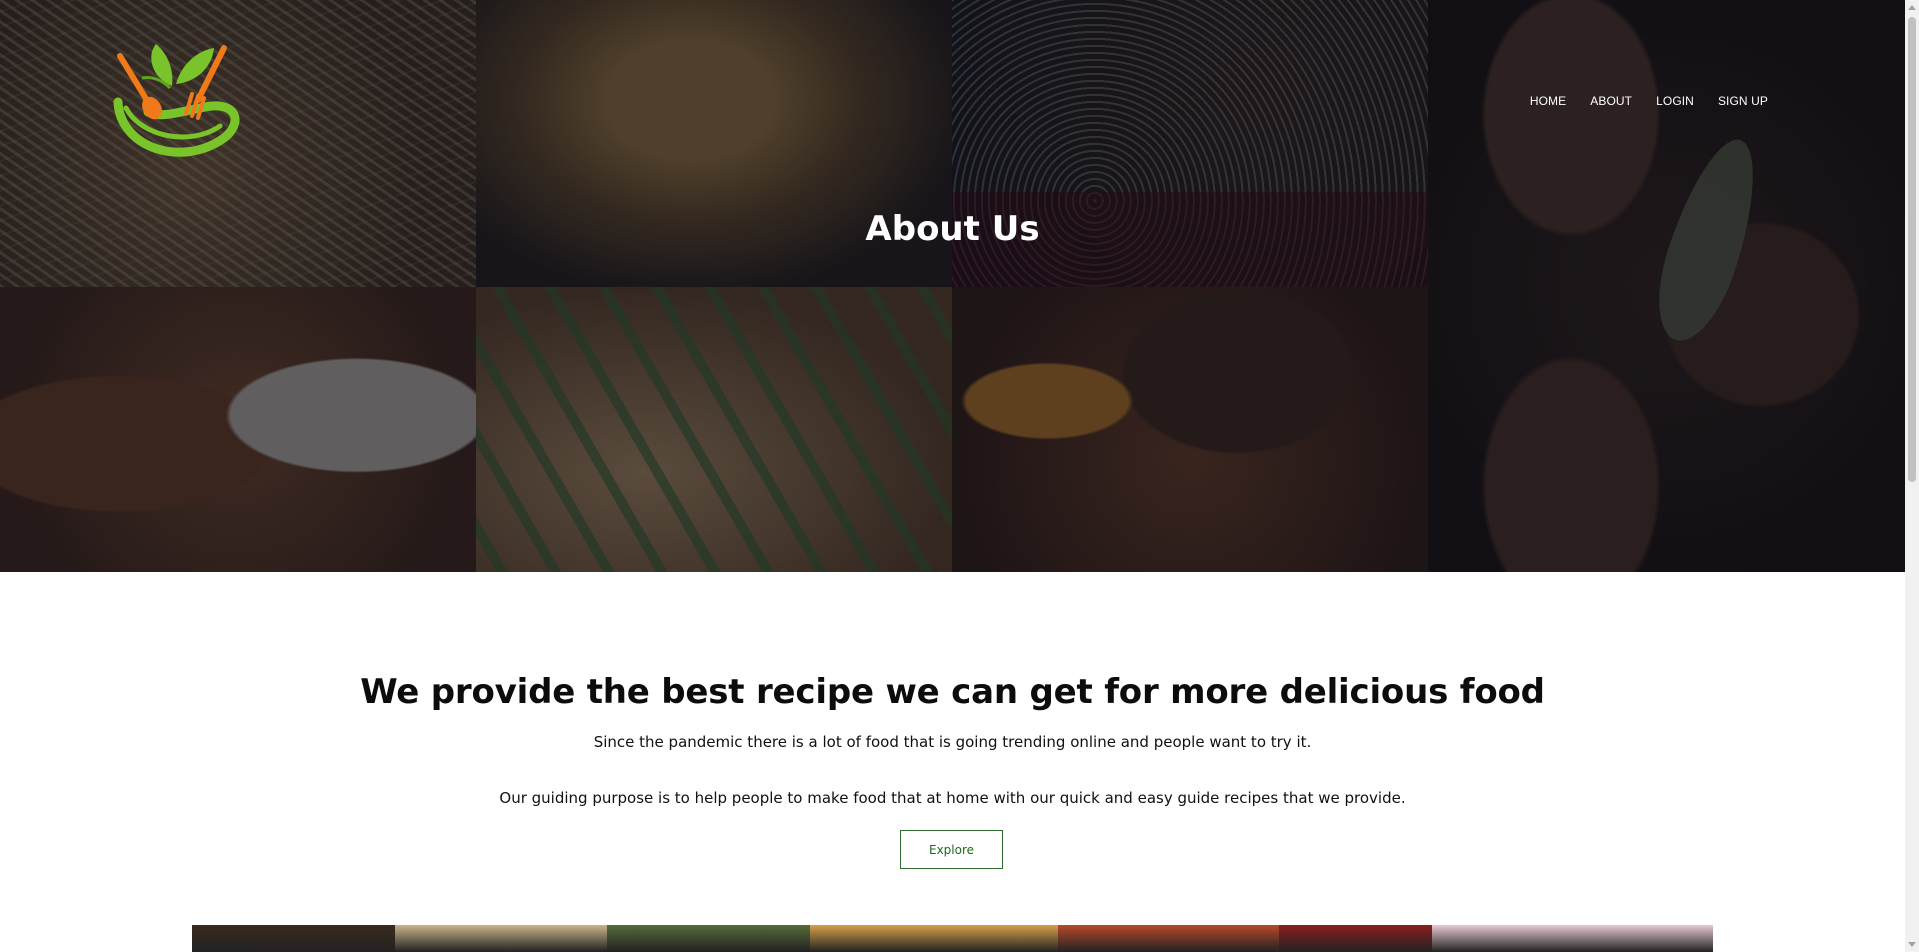 The width and height of the screenshot is (1919, 952). I want to click on bowl-leaf-utensils-logo-icon, so click(176, 100).